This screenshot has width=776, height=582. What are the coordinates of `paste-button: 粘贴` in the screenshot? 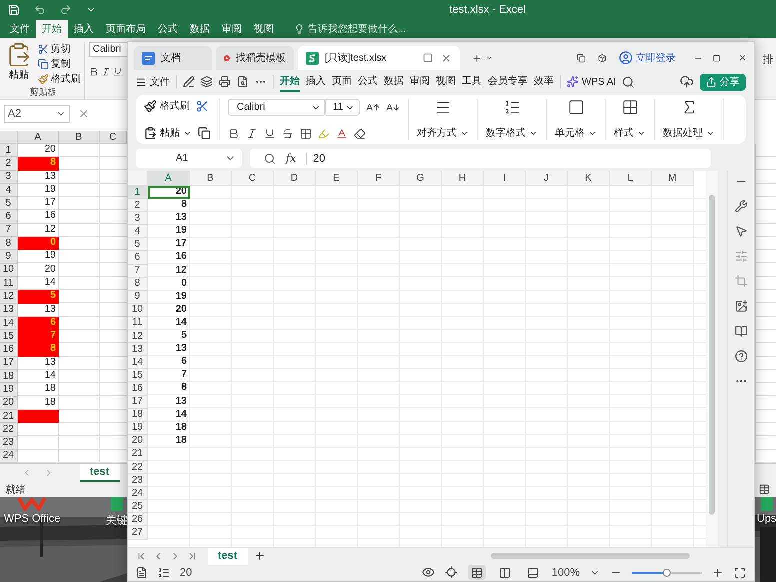 It's located at (168, 133).